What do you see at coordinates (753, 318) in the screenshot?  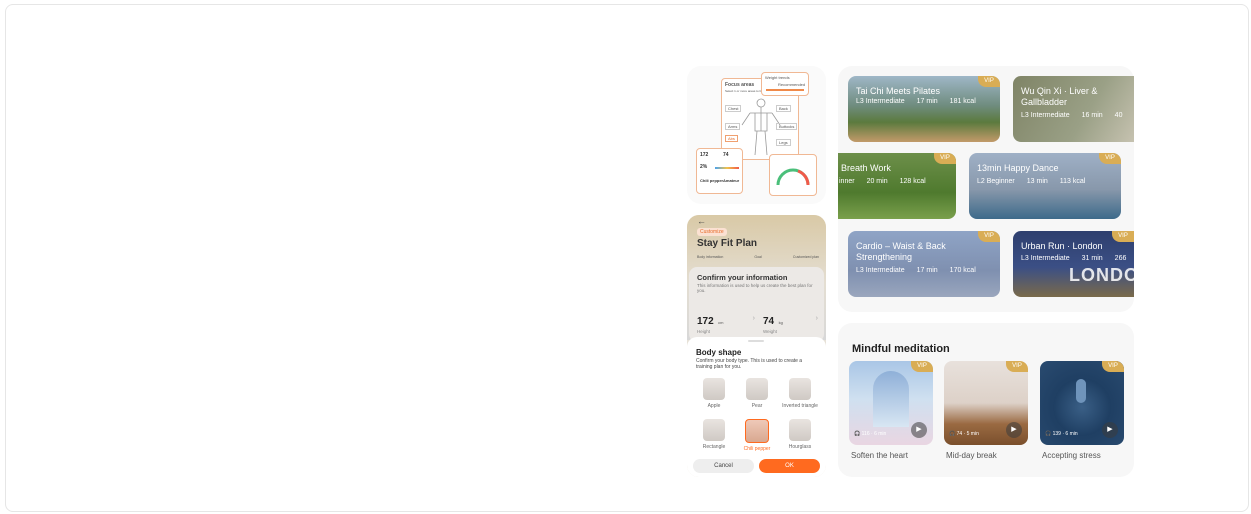 I see `chevron-right-icon: ›` at bounding box center [753, 318].